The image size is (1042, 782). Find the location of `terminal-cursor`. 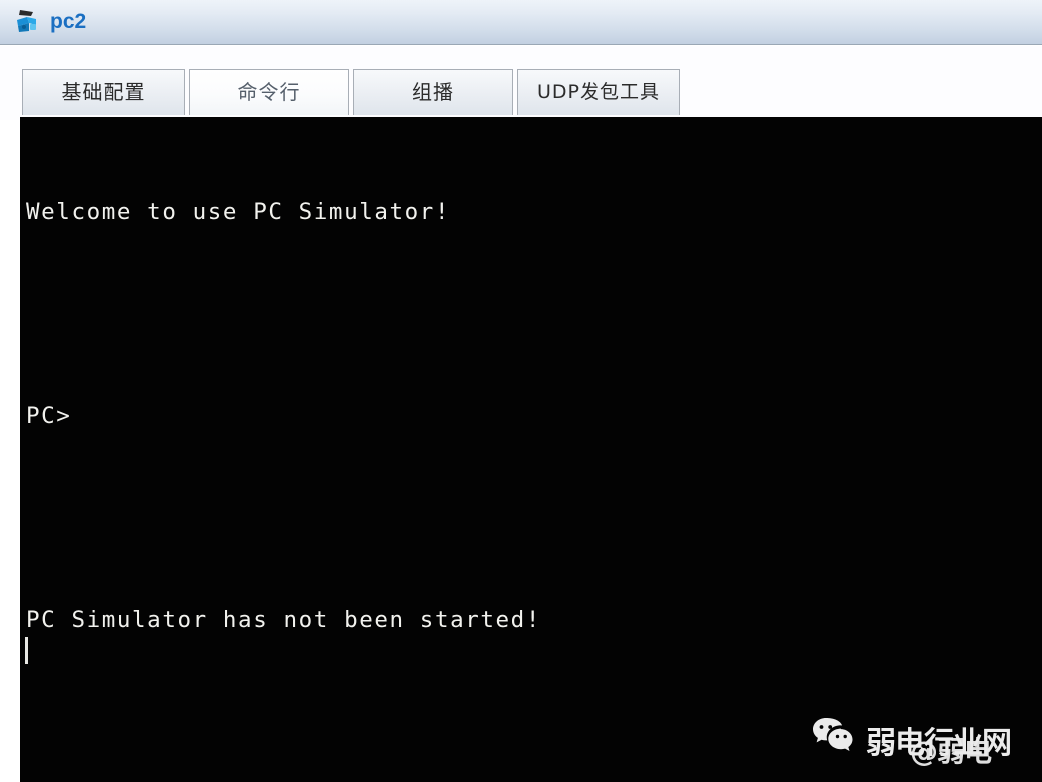

terminal-cursor is located at coordinates (26, 650).